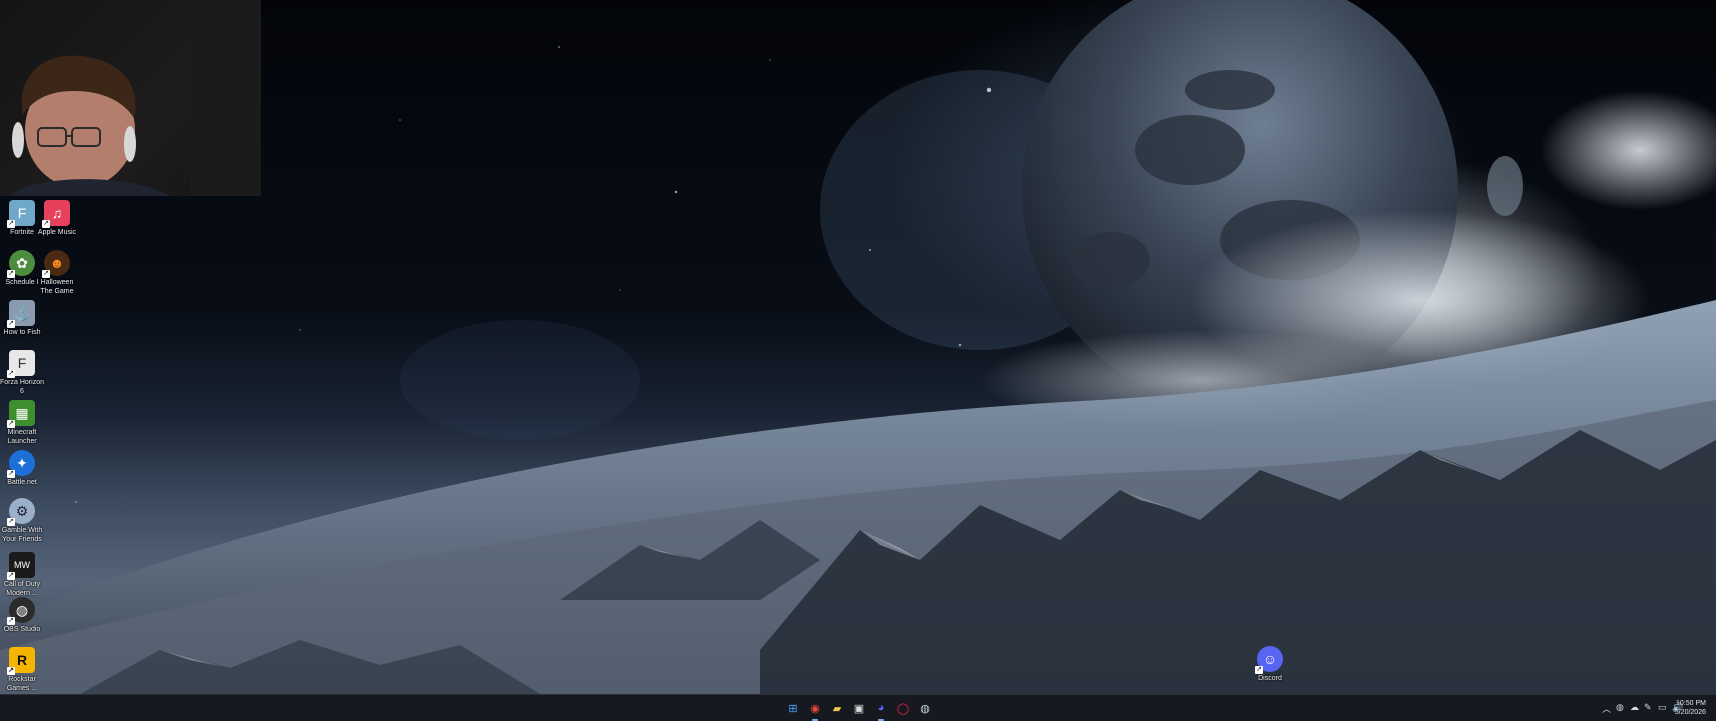 This screenshot has width=1716, height=721. I want to click on battlenet-icon: ✦ ↗, so click(21, 464).